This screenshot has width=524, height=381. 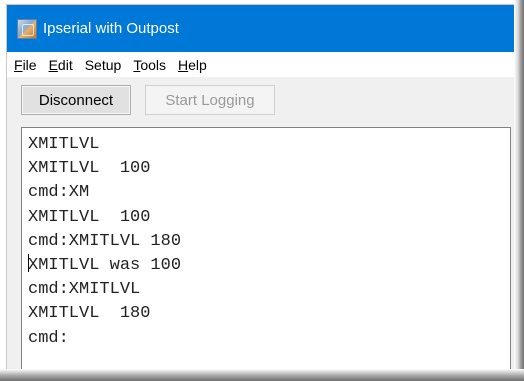 I want to click on page-edge-shadow-bottom, so click(x=262, y=375).